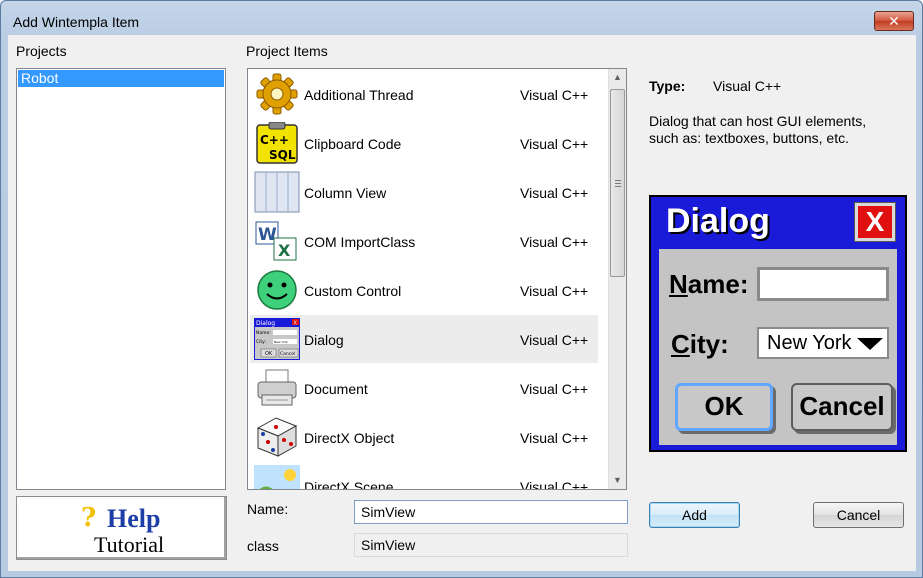  Describe the element at coordinates (276, 241) in the screenshot. I see `word-excel-icon: W X` at that location.